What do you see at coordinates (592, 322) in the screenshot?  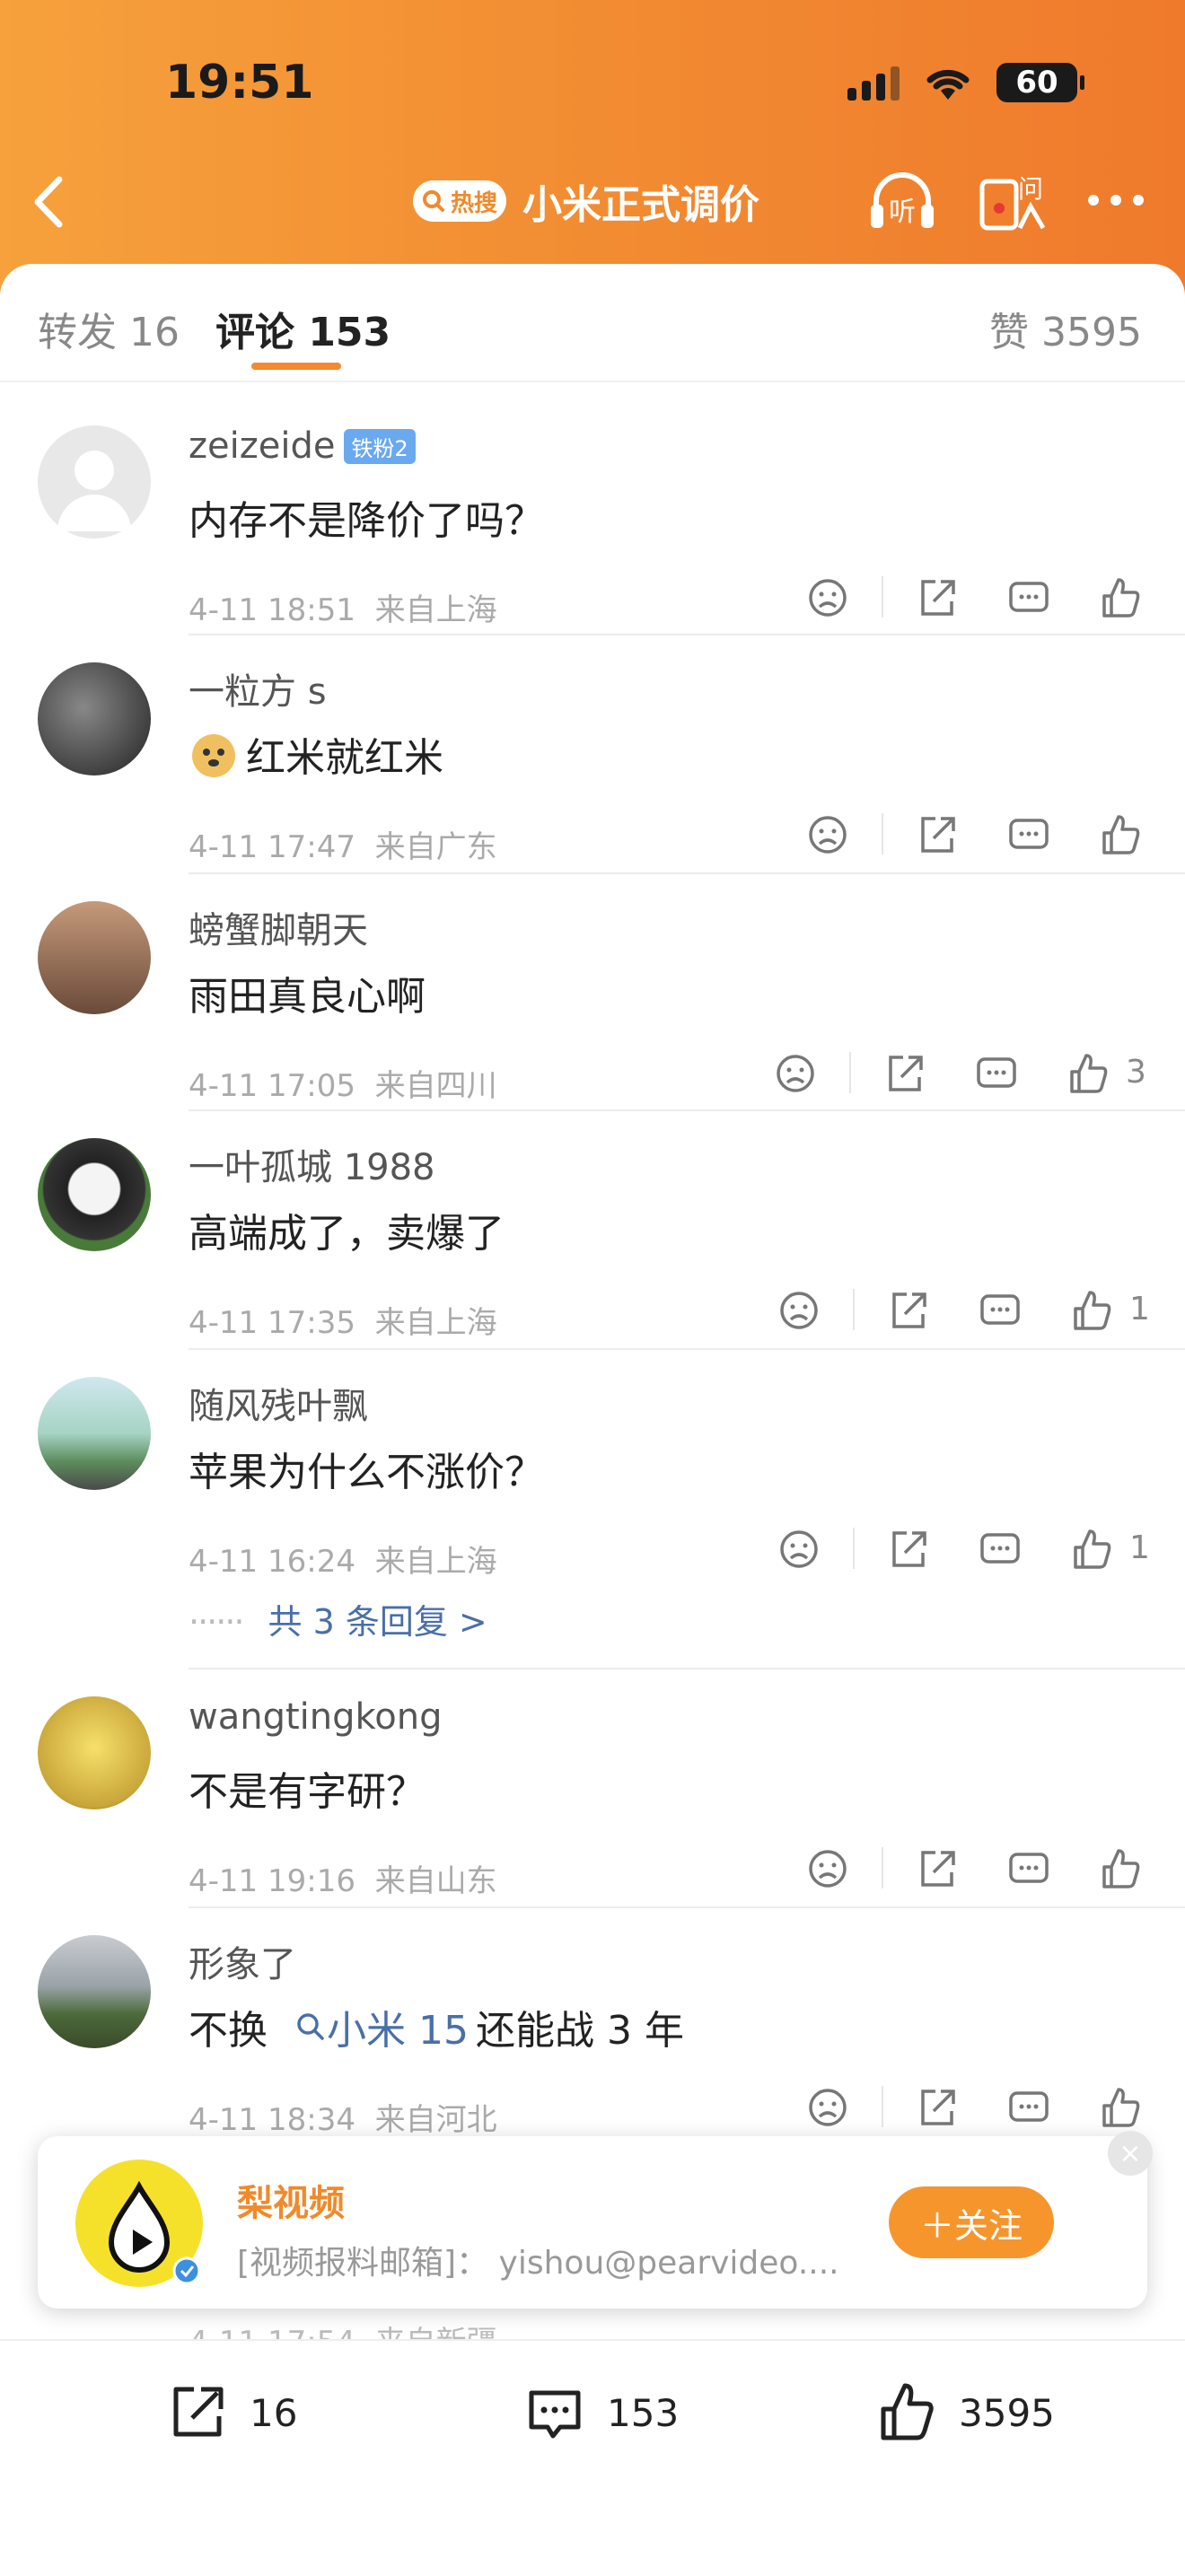 I see `tab-bar: 转发 16 评论 153 赞 3595` at bounding box center [592, 322].